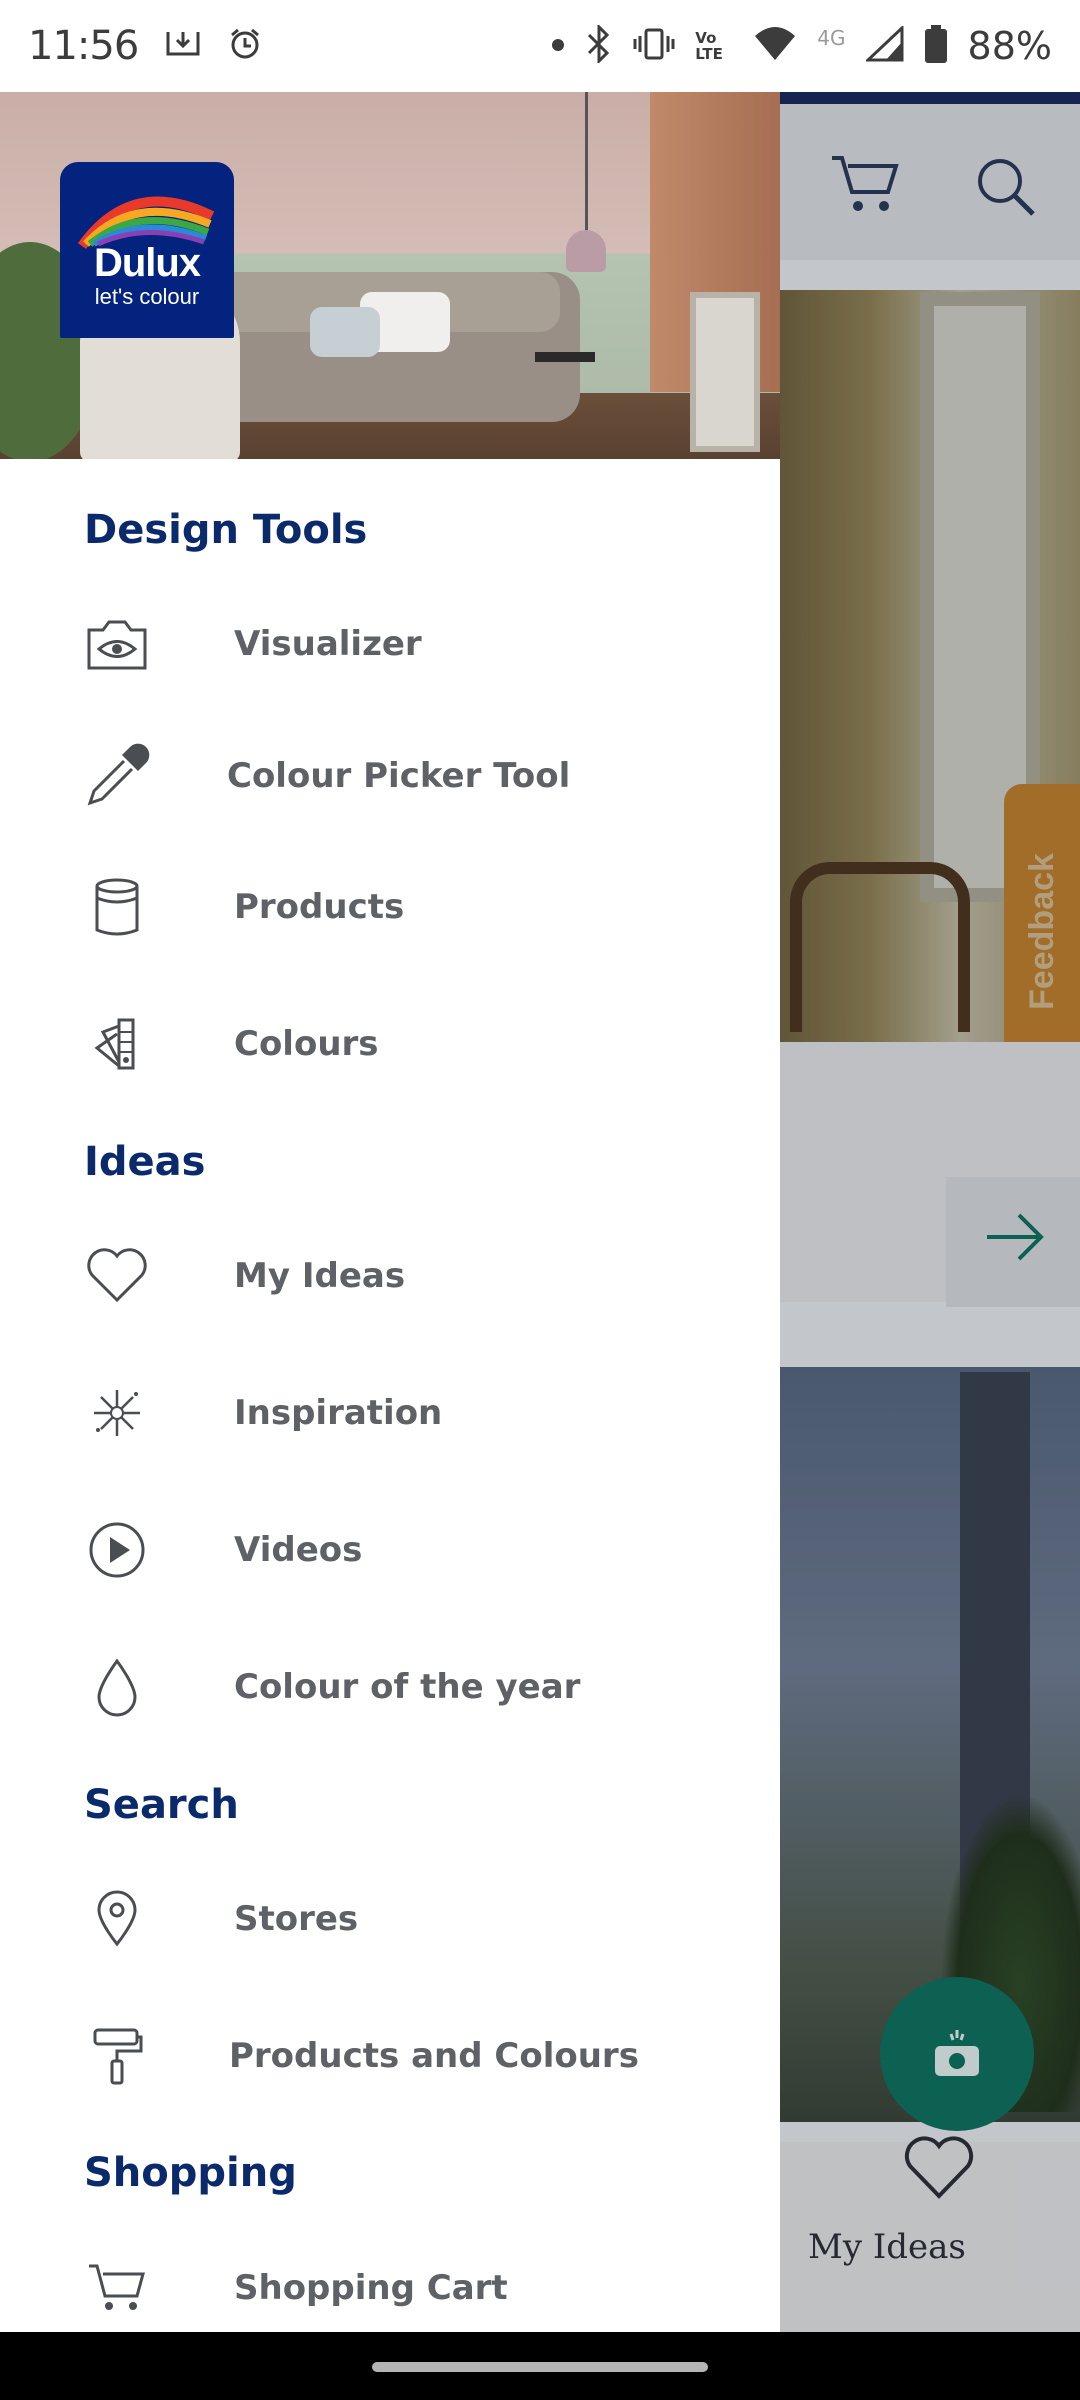  Describe the element at coordinates (183, 46) in the screenshot. I see `download-icon` at that location.